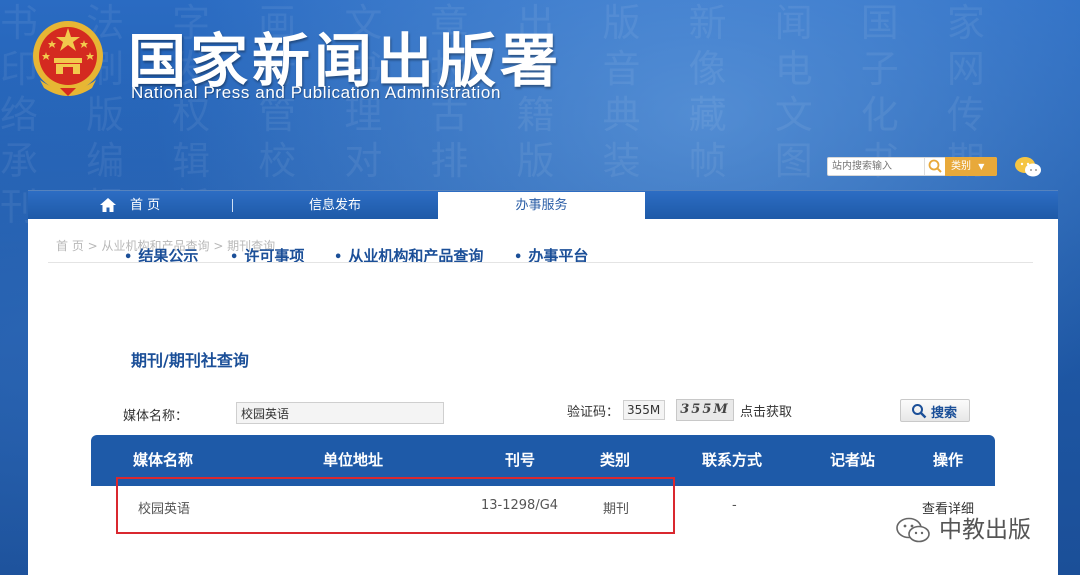 This screenshot has height=575, width=1080. I want to click on media-name-input, so click(340, 413).